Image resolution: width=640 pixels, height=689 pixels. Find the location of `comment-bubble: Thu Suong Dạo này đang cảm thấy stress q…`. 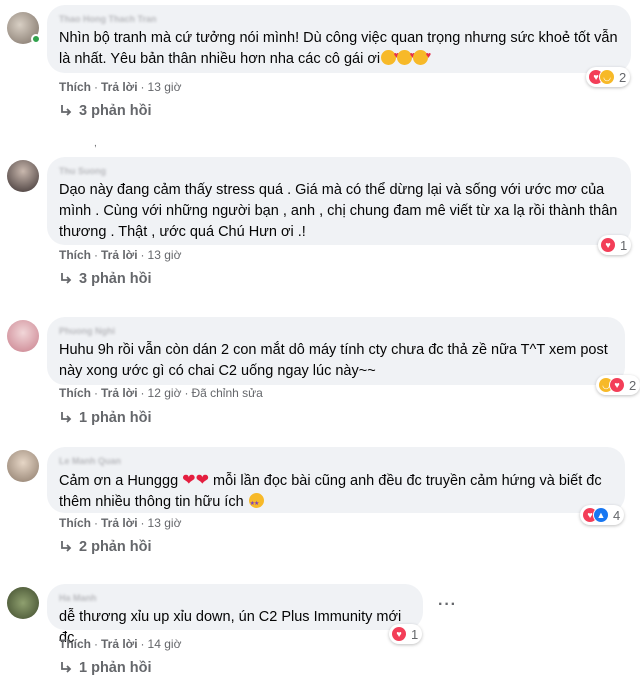

comment-bubble: Thu Suong Dạo này đang cảm thấy stress q… is located at coordinates (339, 201).